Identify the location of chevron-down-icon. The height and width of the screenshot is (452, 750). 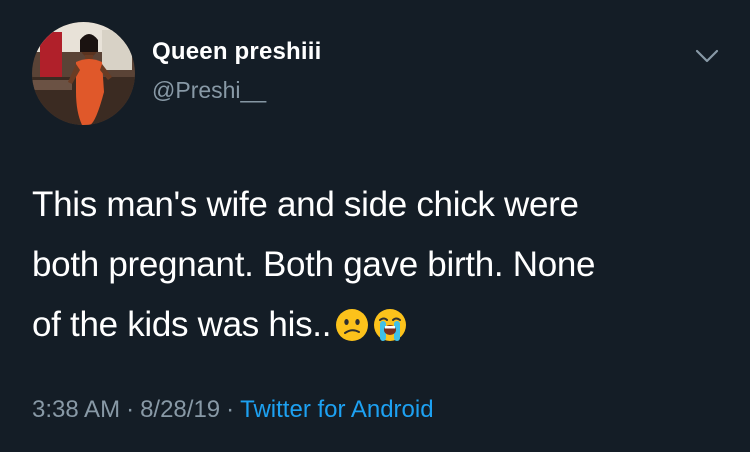
(707, 56).